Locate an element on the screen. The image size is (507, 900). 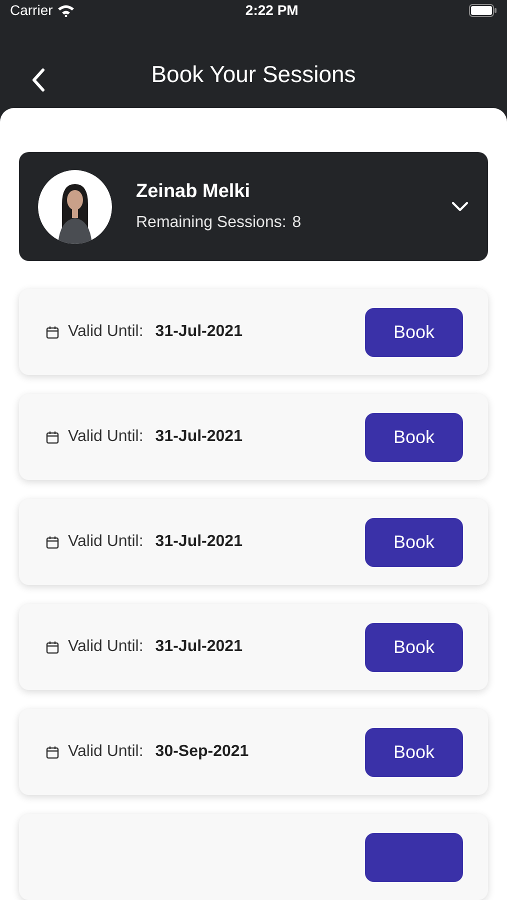
sessions-label: Remaining Sessions: is located at coordinates (211, 222).